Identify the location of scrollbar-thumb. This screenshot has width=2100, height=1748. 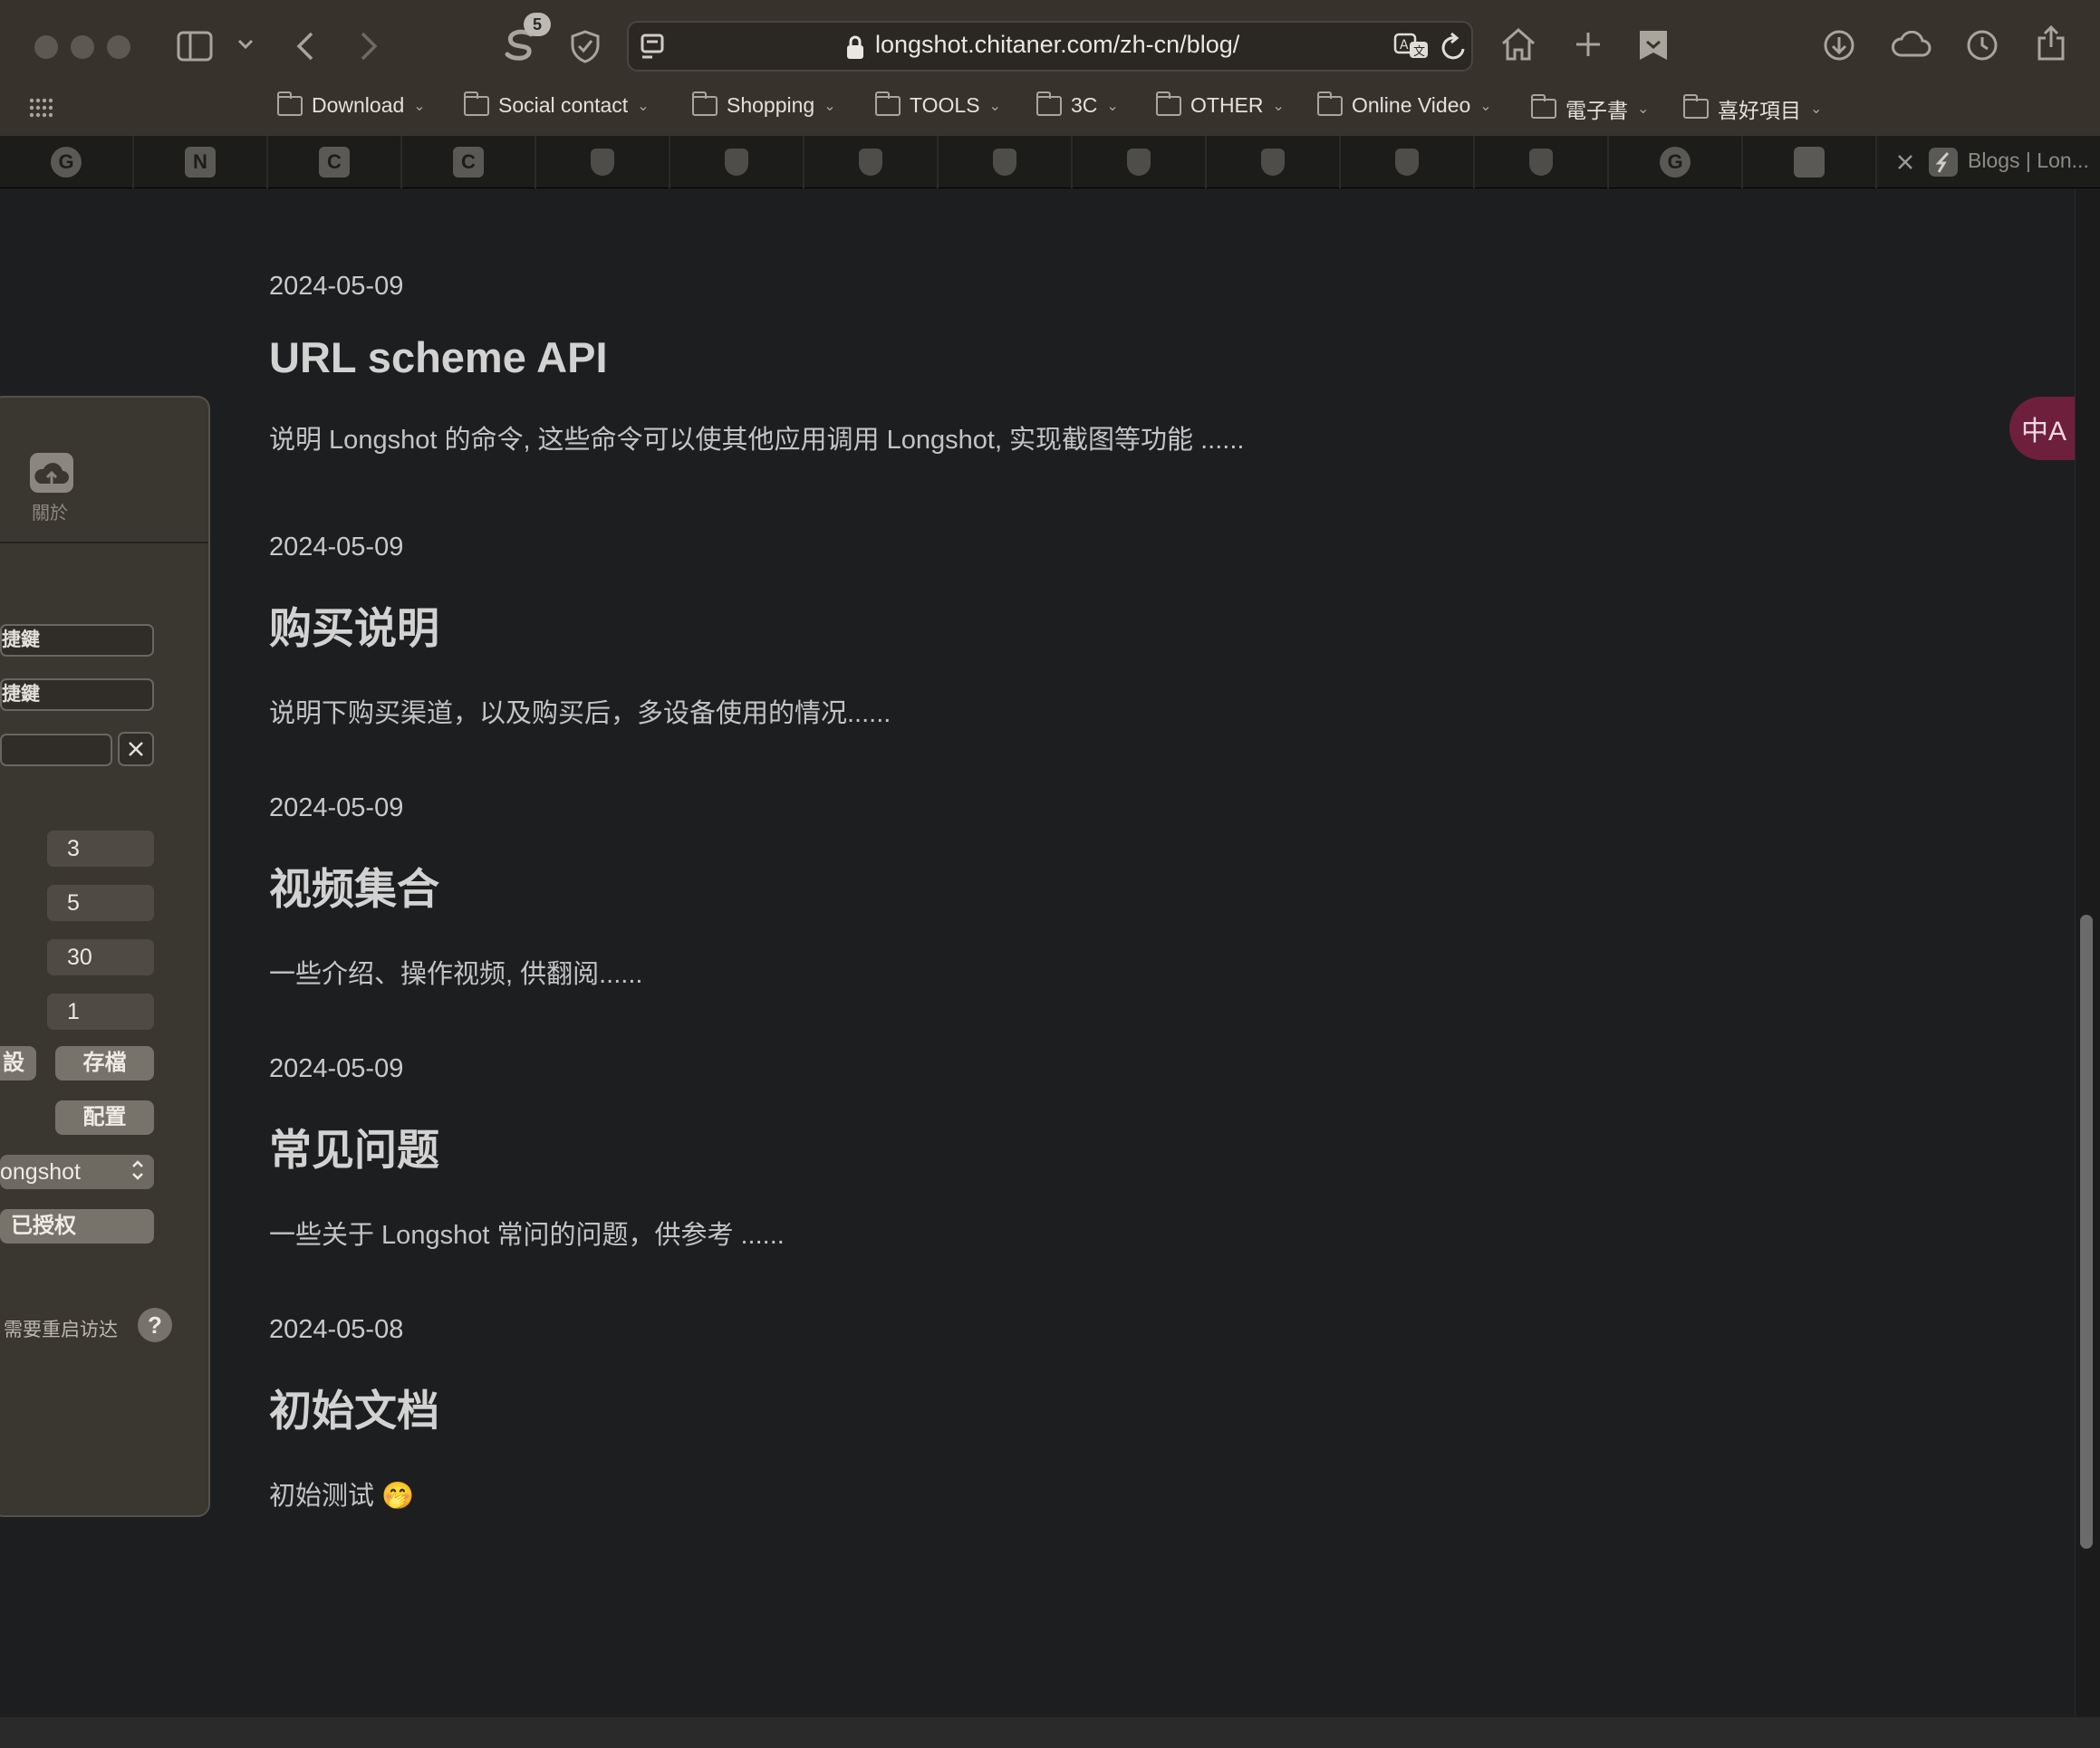
(2086, 1232).